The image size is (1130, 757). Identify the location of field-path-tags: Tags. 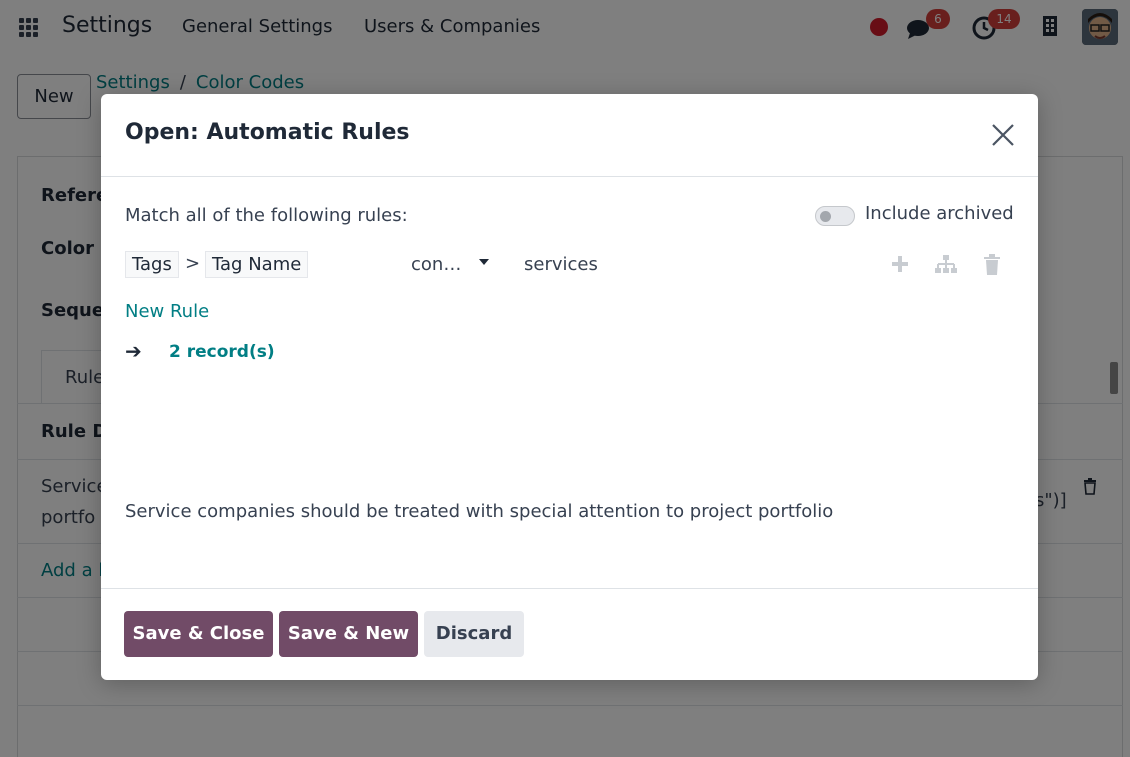
(152, 264).